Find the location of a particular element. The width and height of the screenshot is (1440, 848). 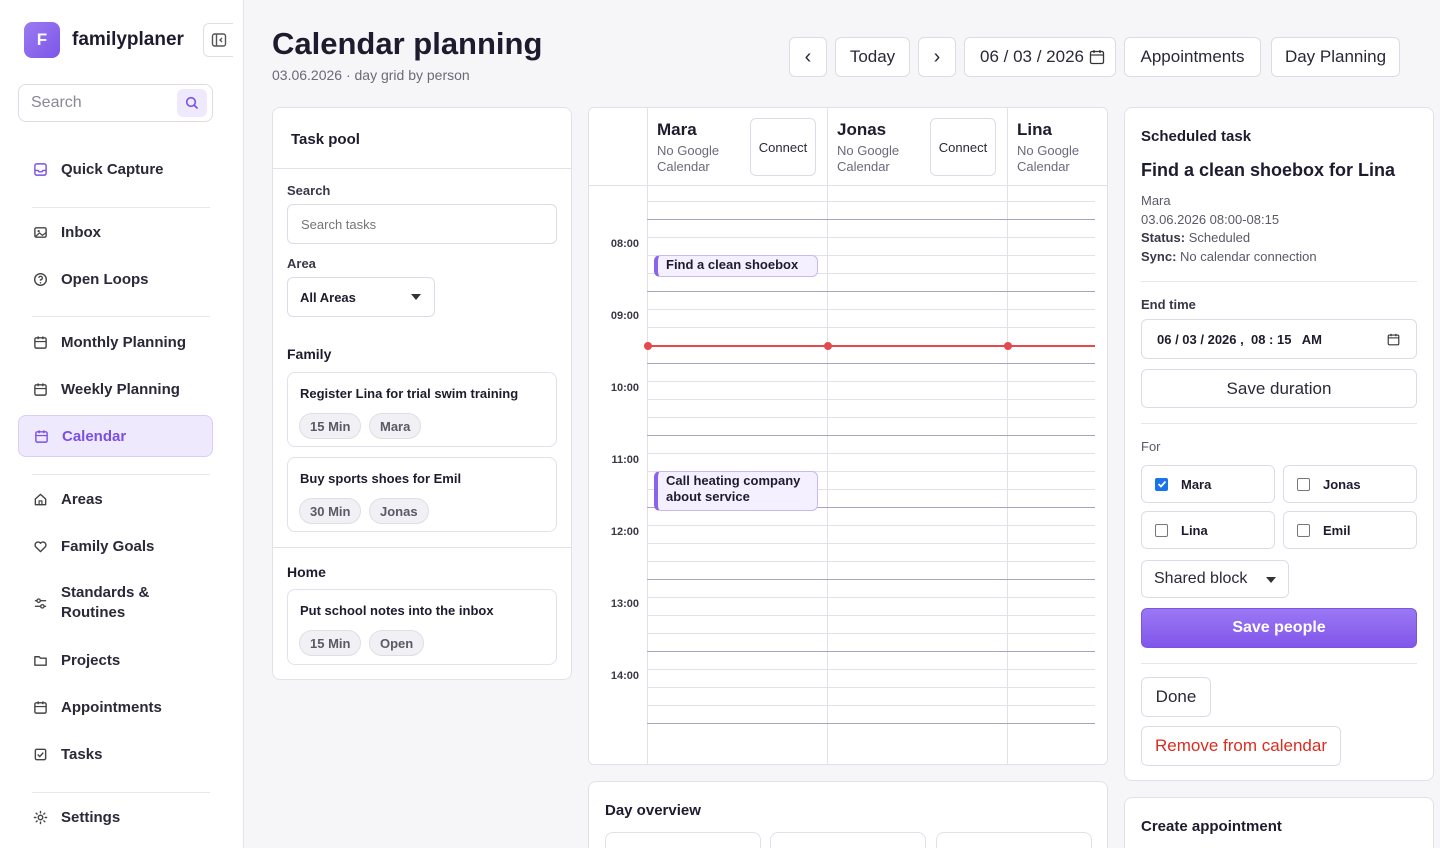

task-search-input is located at coordinates (422, 224).